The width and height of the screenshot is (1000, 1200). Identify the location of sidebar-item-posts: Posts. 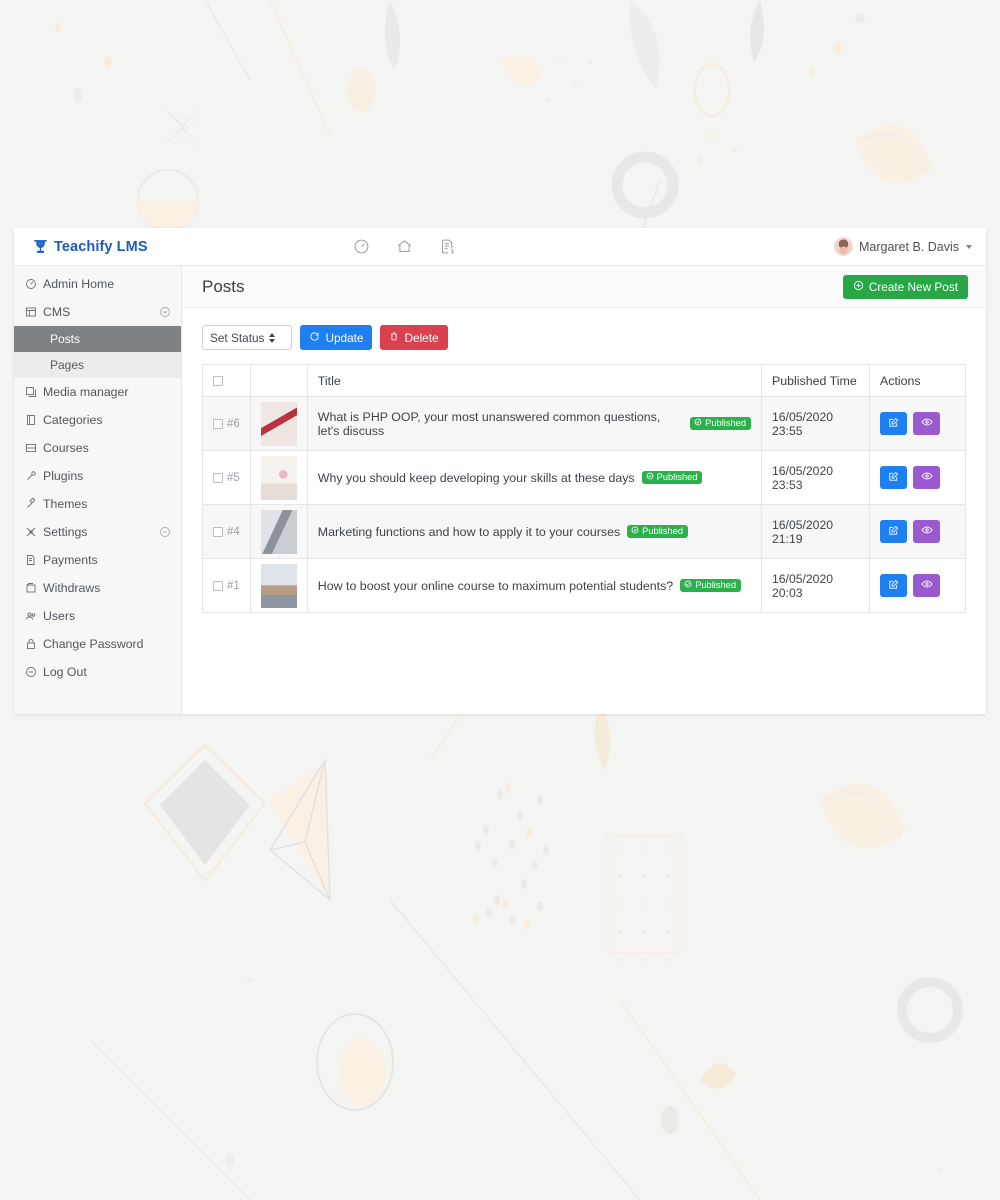
(97, 339).